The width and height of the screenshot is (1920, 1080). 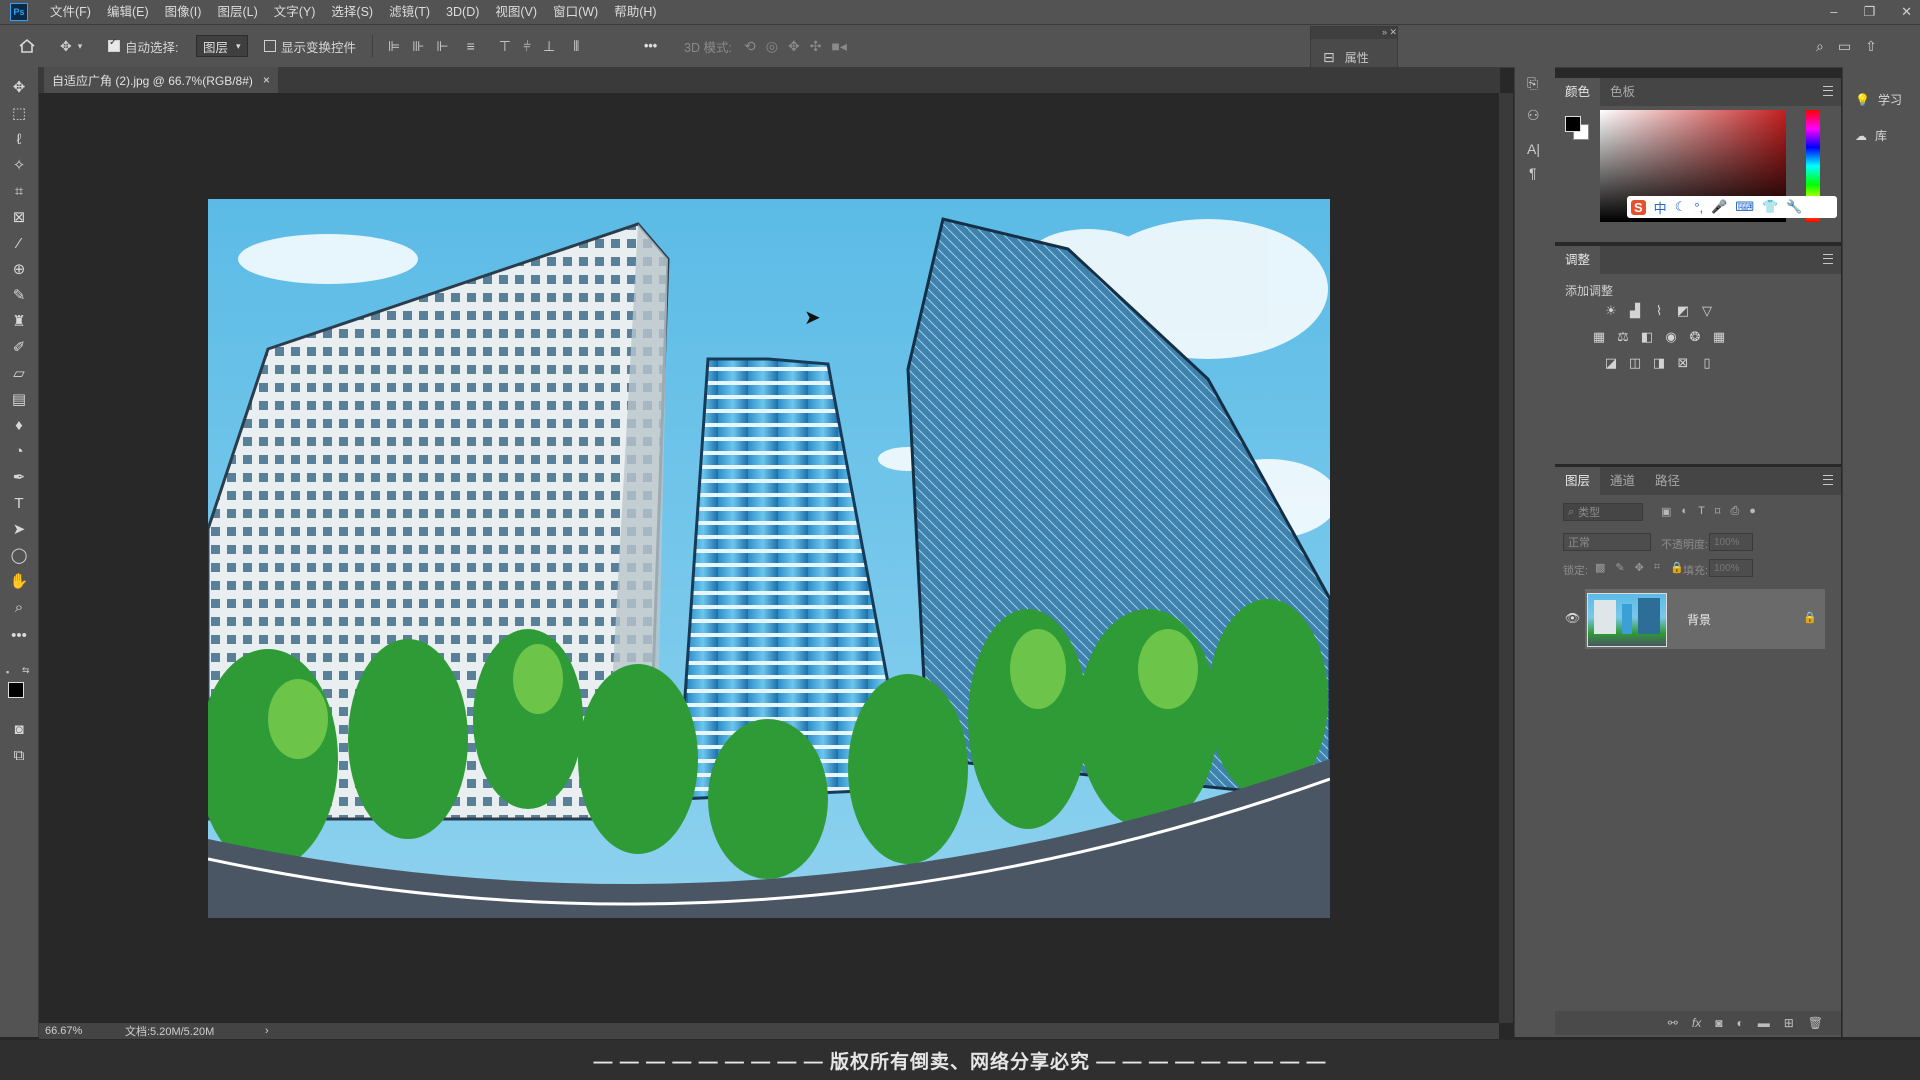 What do you see at coordinates (19, 321) in the screenshot?
I see `clone-stamp-tool-icon: ♜` at bounding box center [19, 321].